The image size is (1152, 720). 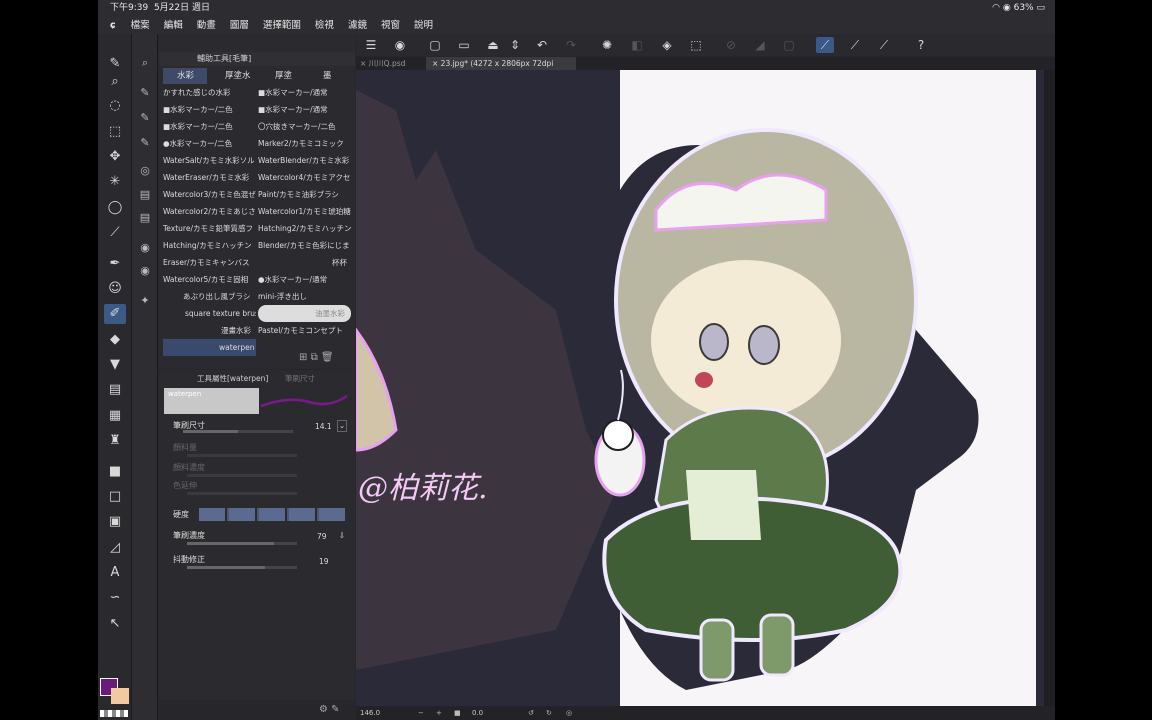 What do you see at coordinates (423, 25) in the screenshot?
I see `menu-help: 說明` at bounding box center [423, 25].